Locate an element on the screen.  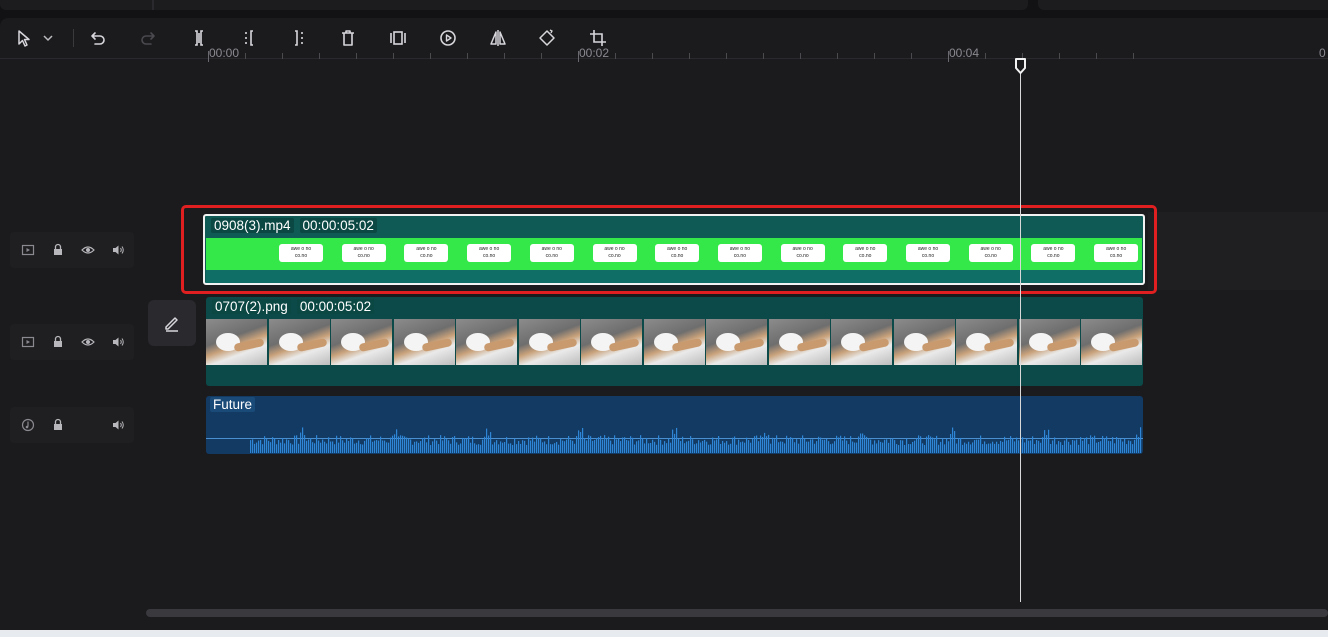
select-dropdown-icon is located at coordinates (48, 38).